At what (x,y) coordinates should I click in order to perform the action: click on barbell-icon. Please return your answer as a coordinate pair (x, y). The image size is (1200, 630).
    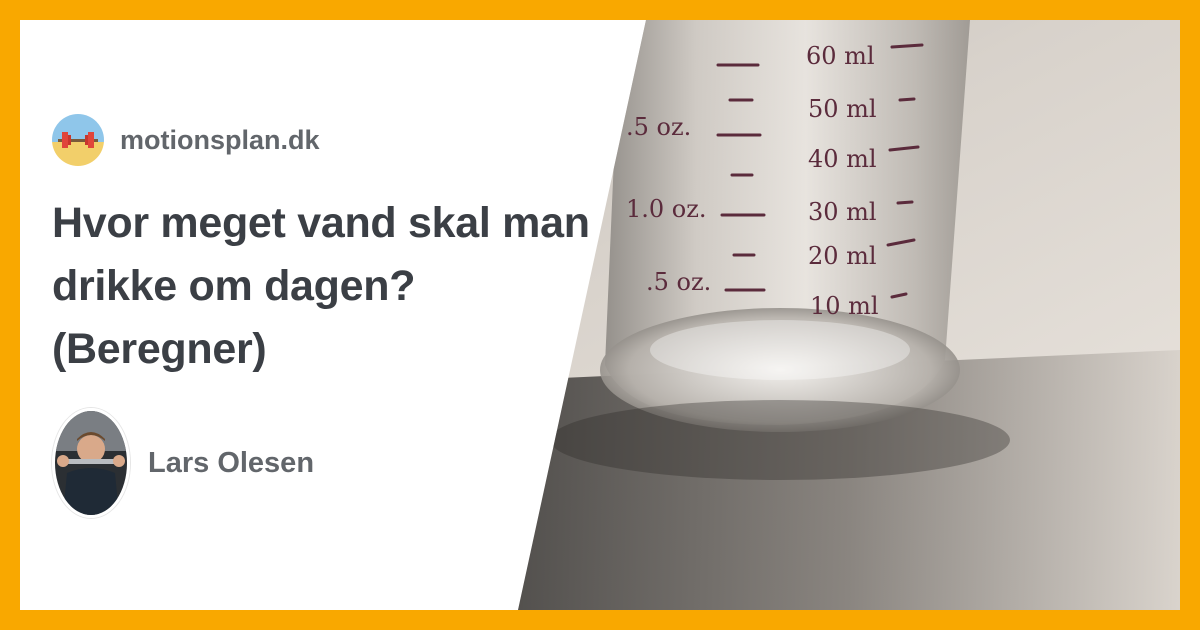
    Looking at the image, I should click on (78, 140).